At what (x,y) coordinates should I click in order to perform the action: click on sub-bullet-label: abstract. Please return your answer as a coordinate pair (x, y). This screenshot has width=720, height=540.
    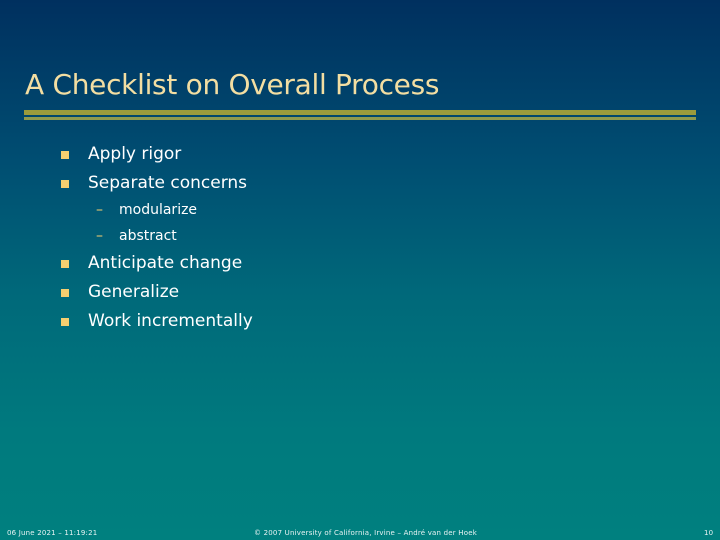
    Looking at the image, I should click on (148, 236).